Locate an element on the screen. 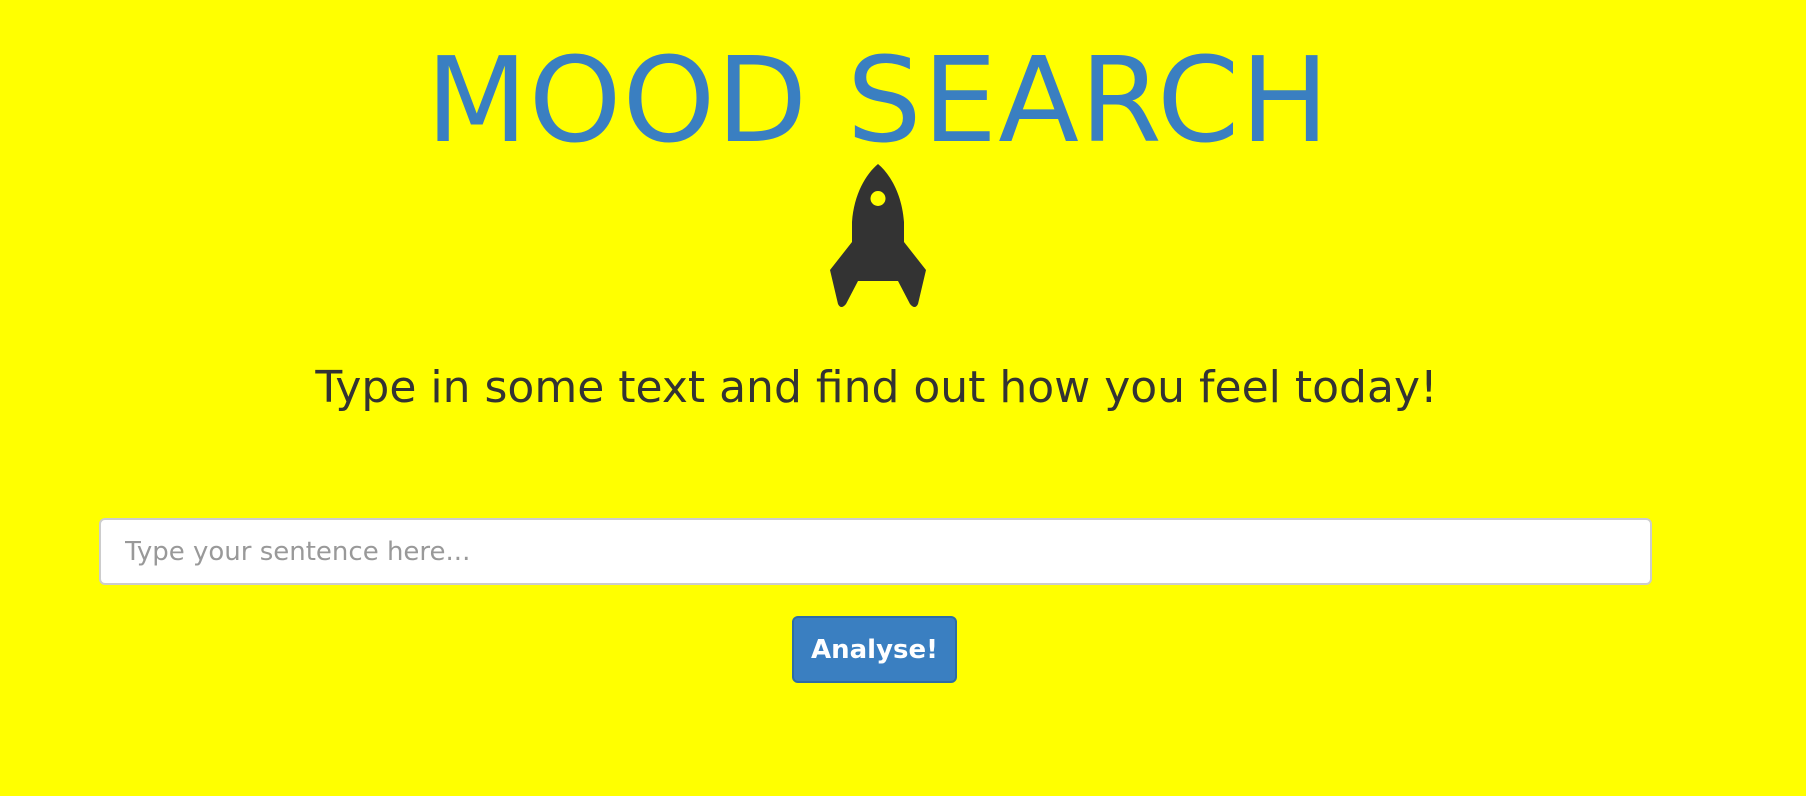 Image resolution: width=1806 pixels, height=796 pixels. analyse-button: Analyse! is located at coordinates (874, 649).